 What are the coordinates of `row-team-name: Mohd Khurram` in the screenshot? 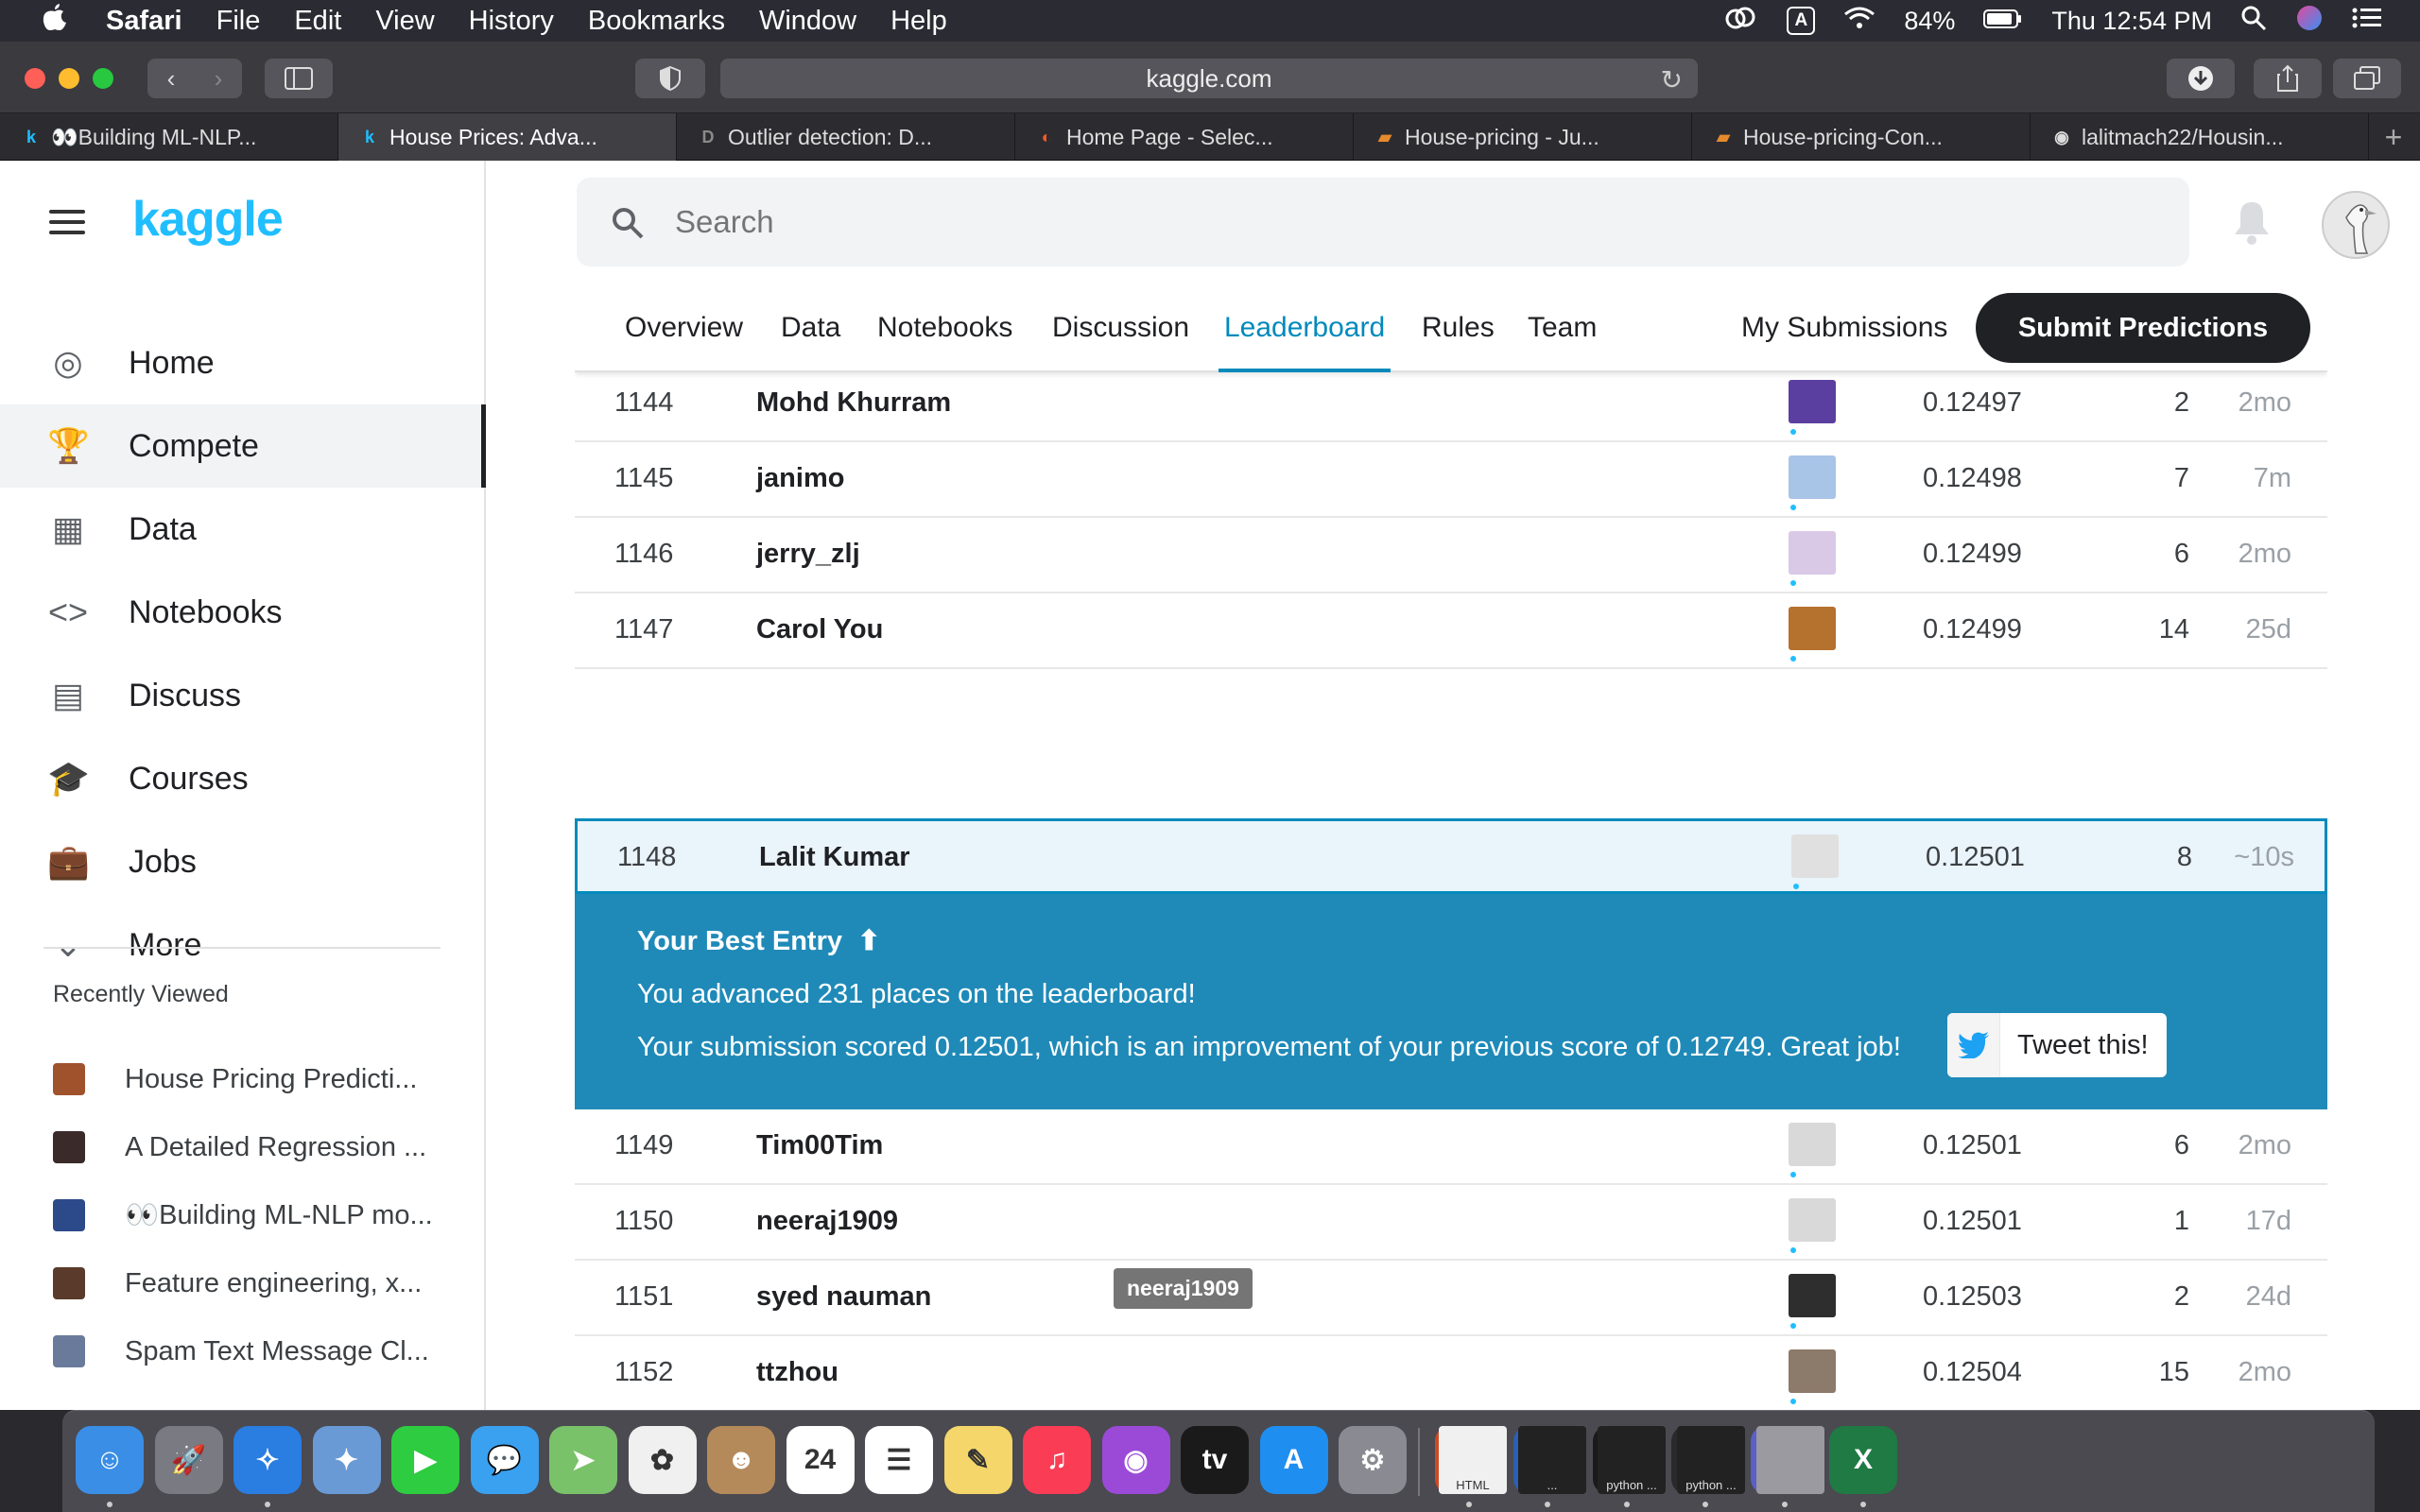 It's located at (853, 403).